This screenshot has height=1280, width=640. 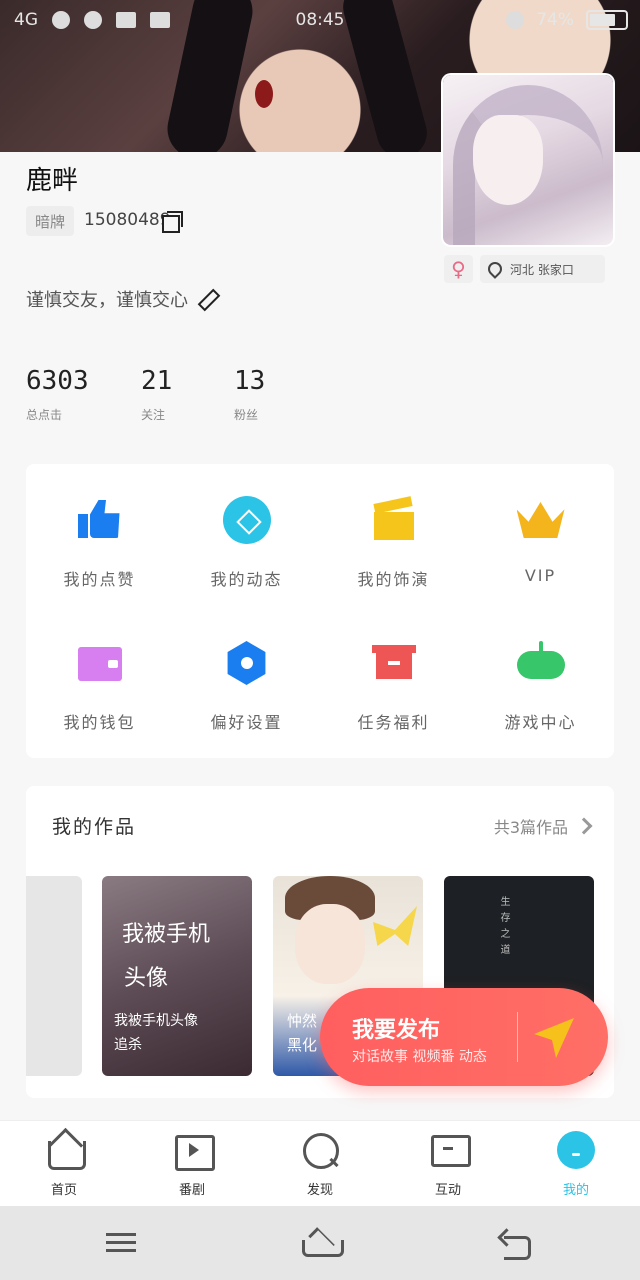 What do you see at coordinates (540, 575) in the screenshot?
I see `grid-item-label: VIP` at bounding box center [540, 575].